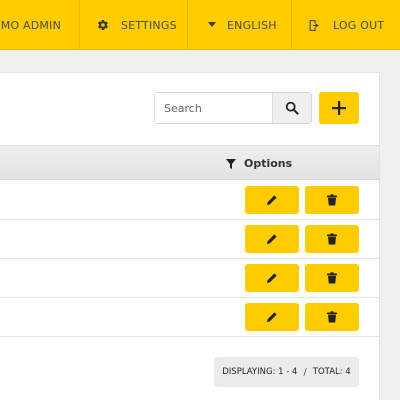 The width and height of the screenshot is (400, 400). Describe the element at coordinates (231, 163) in the screenshot. I see `filter-icon` at that location.